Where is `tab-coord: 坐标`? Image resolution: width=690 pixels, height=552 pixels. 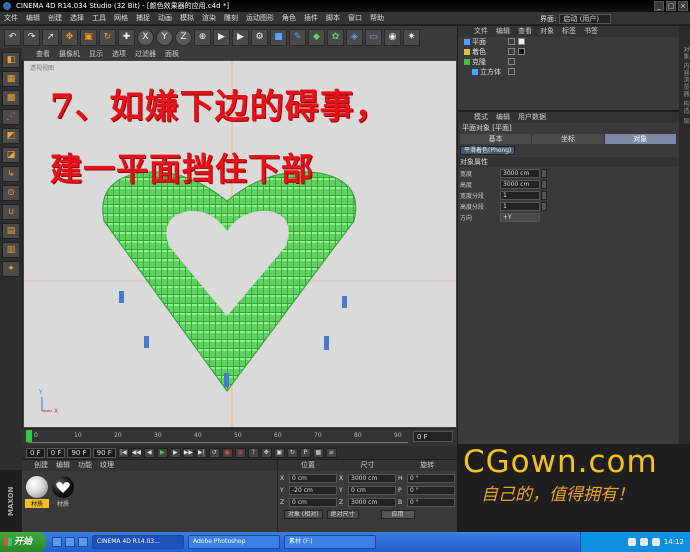
tab-coord: 坐标 is located at coordinates (568, 139).